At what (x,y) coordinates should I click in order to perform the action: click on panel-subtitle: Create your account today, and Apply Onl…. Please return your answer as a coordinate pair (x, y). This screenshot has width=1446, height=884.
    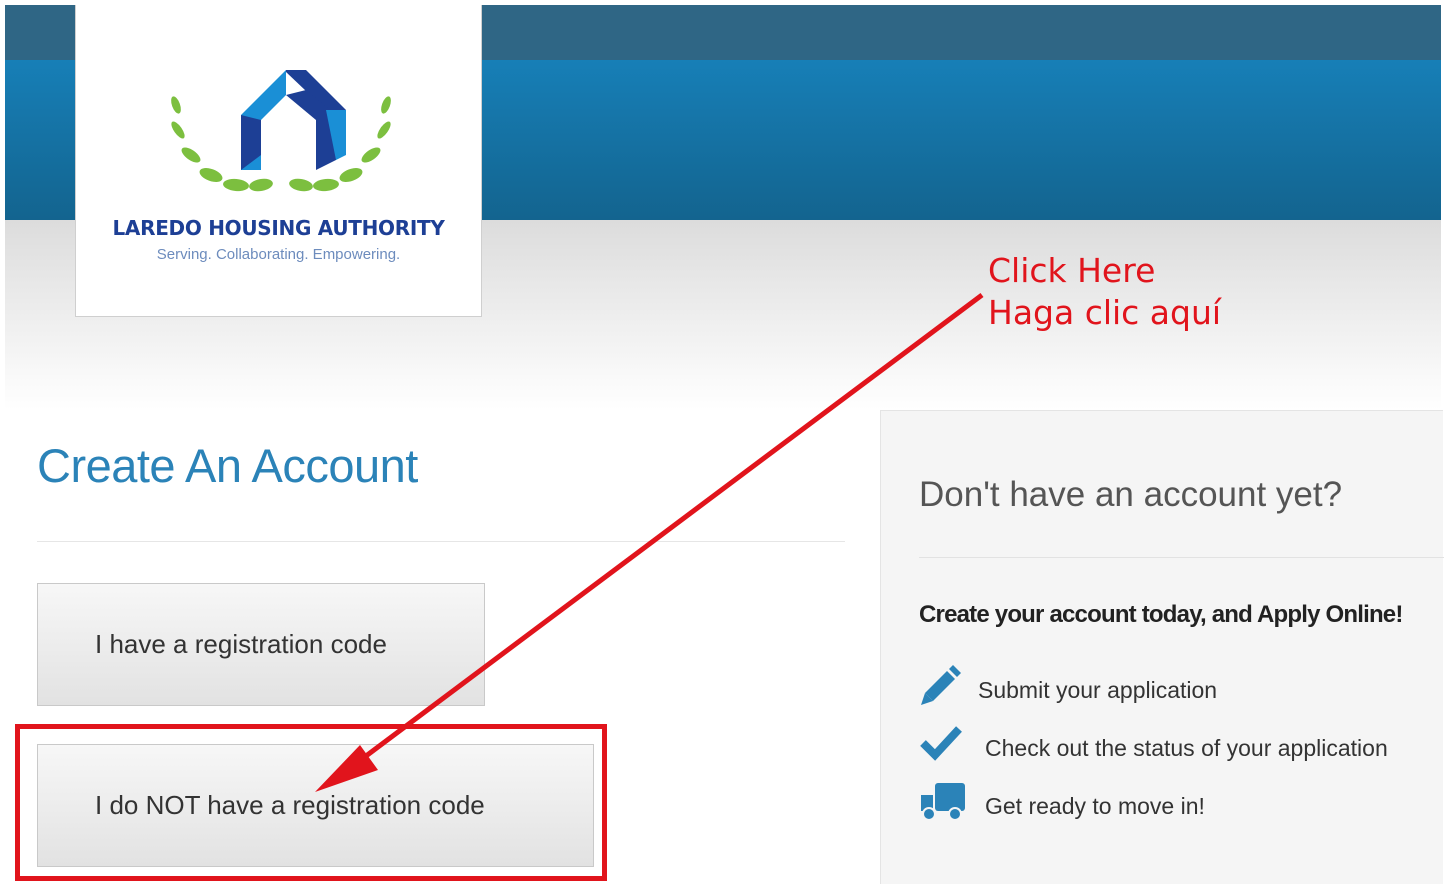
    Looking at the image, I should click on (1161, 614).